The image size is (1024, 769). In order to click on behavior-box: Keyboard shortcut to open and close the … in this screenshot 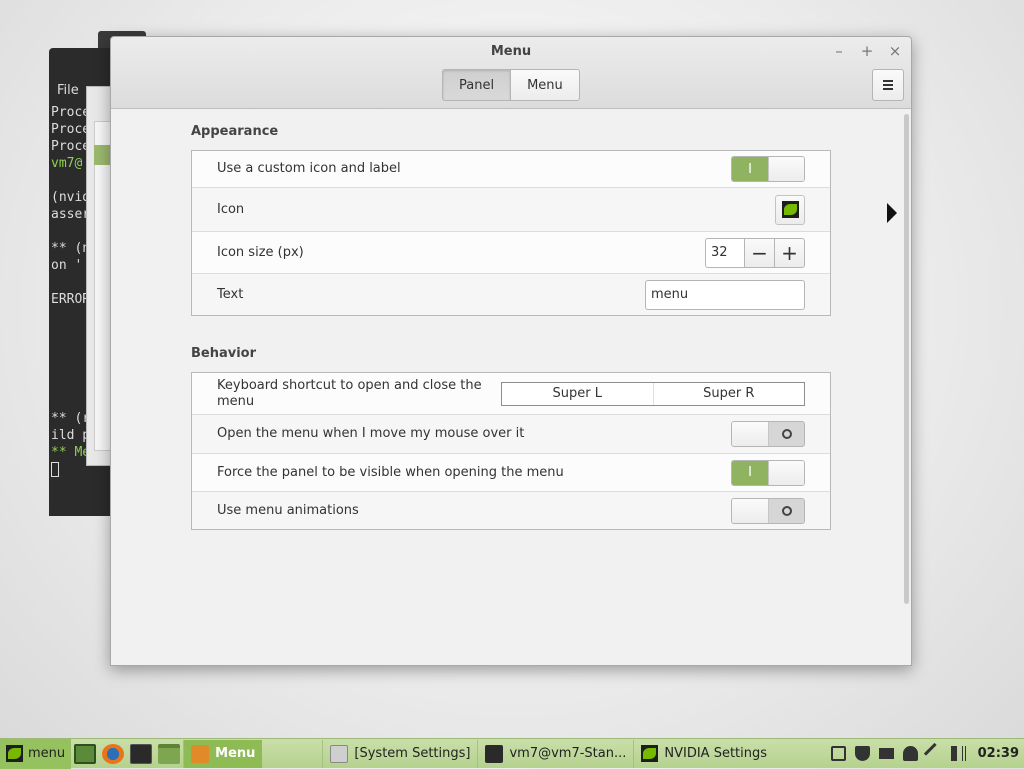, I will do `click(511, 451)`.